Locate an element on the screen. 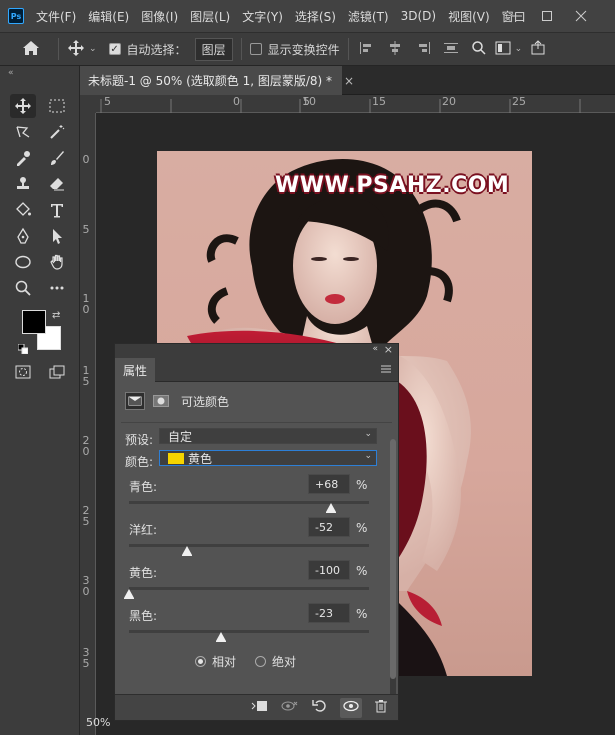 Image resolution: width=615 pixels, height=735 pixels. relative-radio: 相对 is located at coordinates (215, 661).